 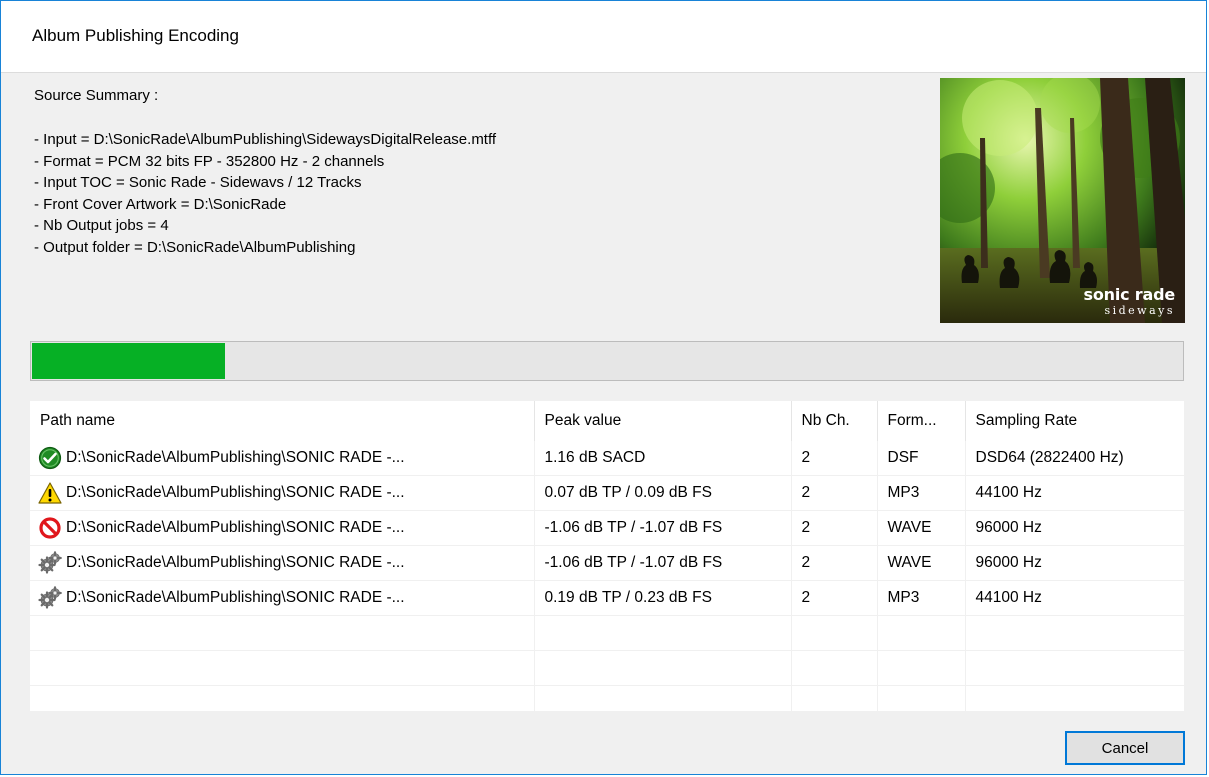 I want to click on window-title: Album Publishing Encoding, so click(x=135, y=35).